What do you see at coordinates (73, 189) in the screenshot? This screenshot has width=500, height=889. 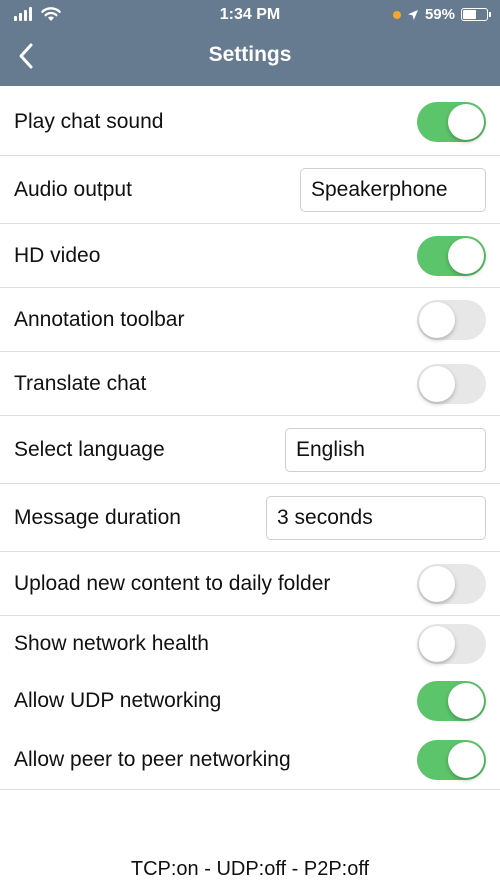 I see `setting-label: Audio output` at bounding box center [73, 189].